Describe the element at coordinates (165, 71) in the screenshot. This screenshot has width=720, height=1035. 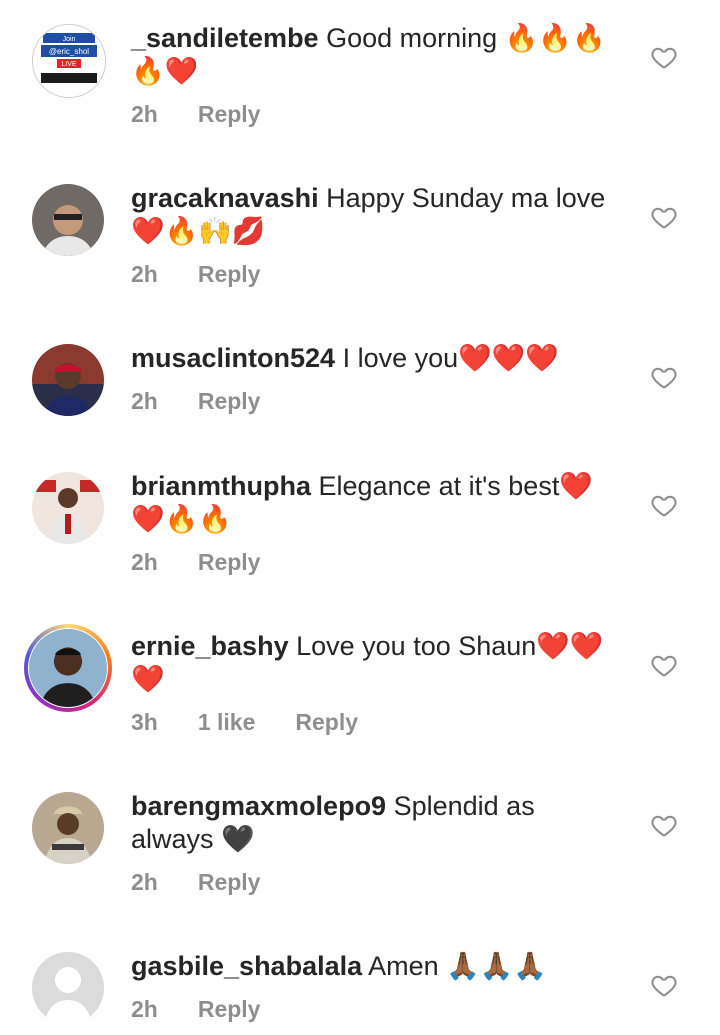
I see `comment-emoji: 🔥❤️` at that location.